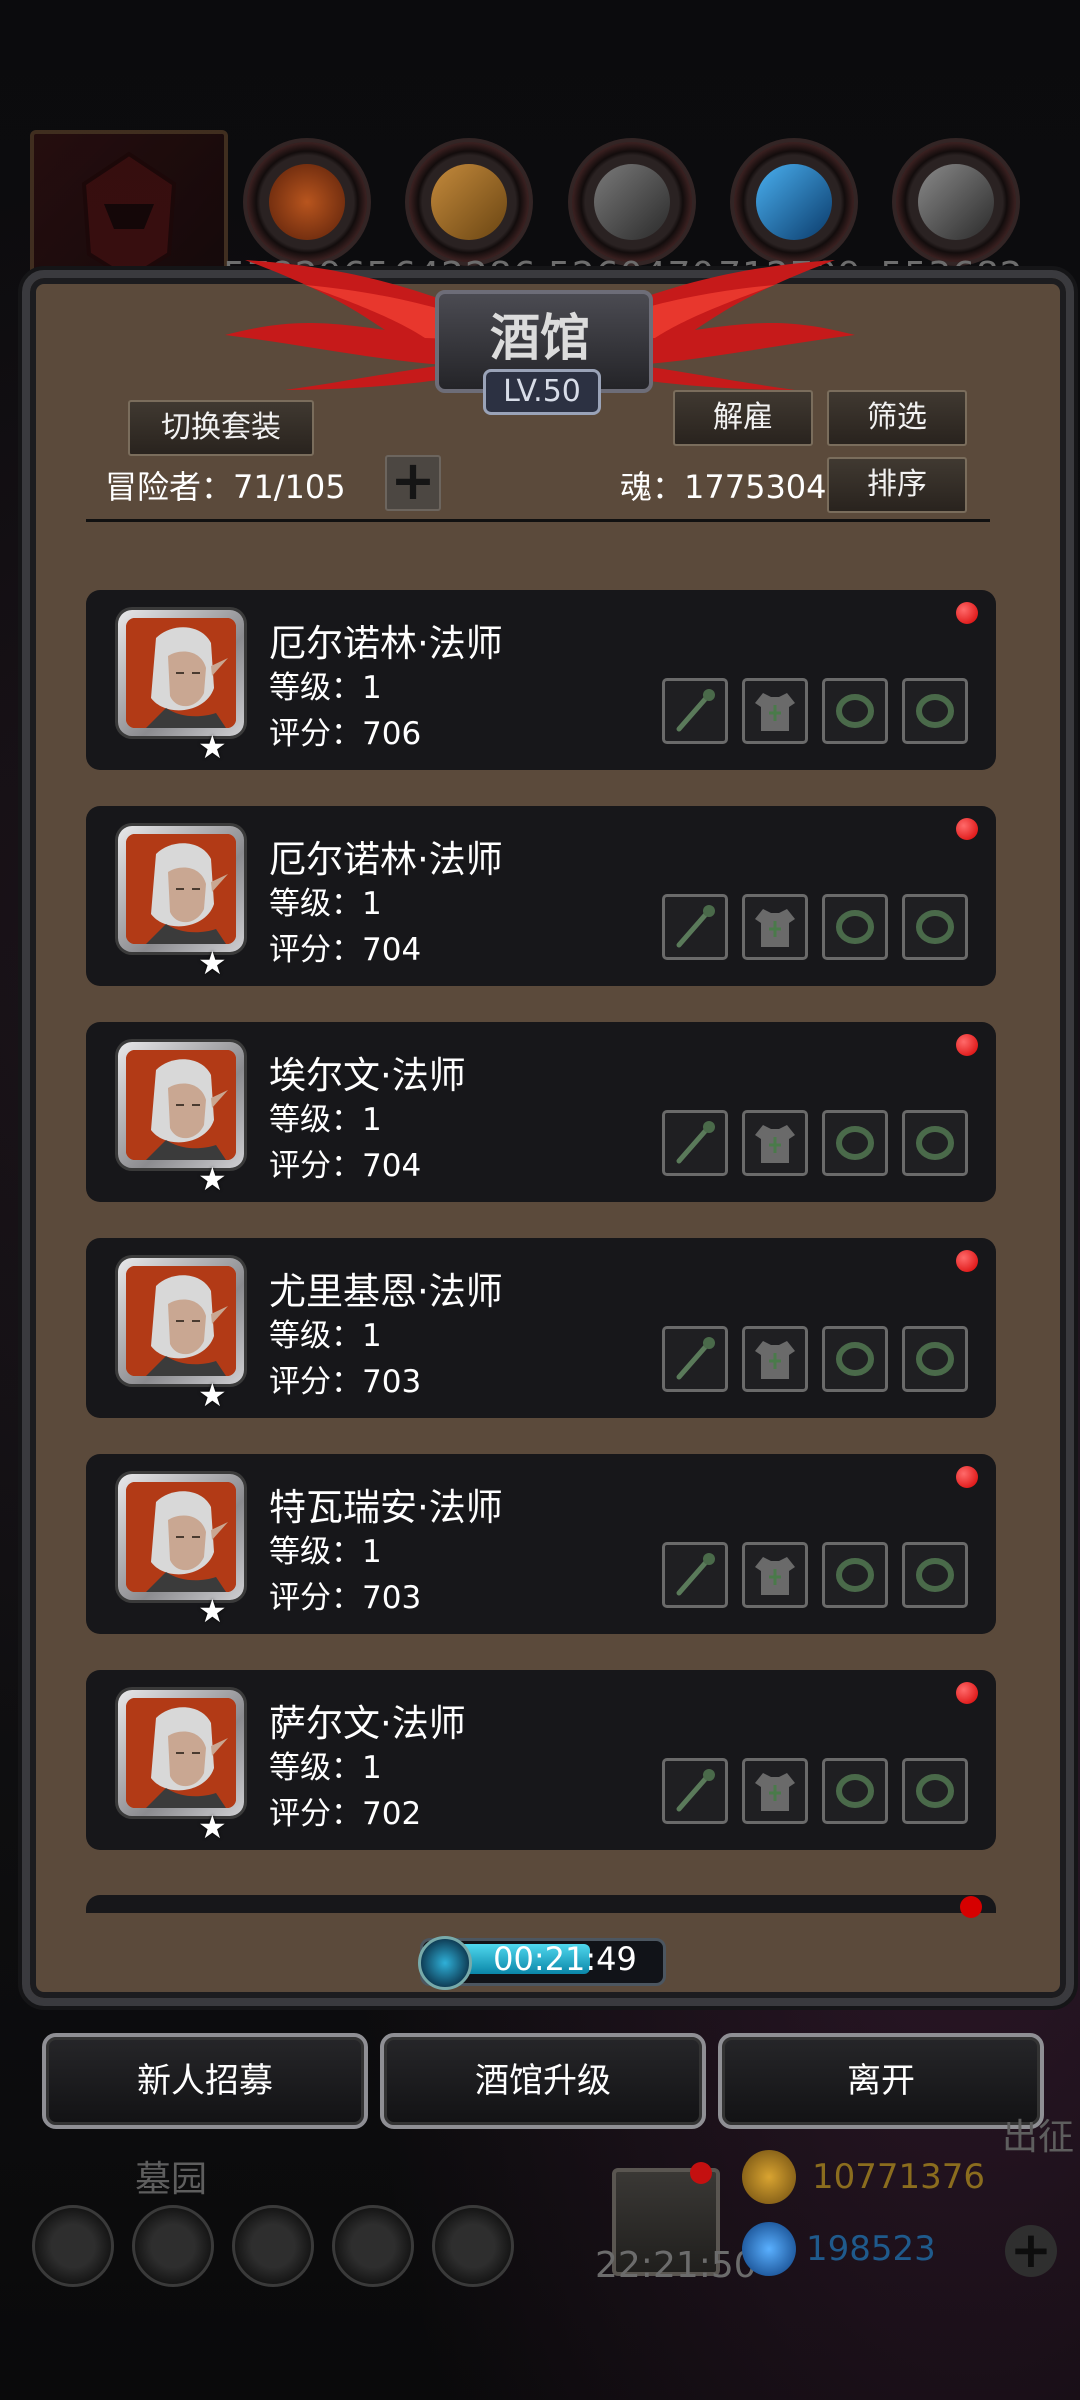 Image resolution: width=1080 pixels, height=2400 pixels. What do you see at coordinates (367, 1075) in the screenshot?
I see `hero-name: 埃尔文·法师` at bounding box center [367, 1075].